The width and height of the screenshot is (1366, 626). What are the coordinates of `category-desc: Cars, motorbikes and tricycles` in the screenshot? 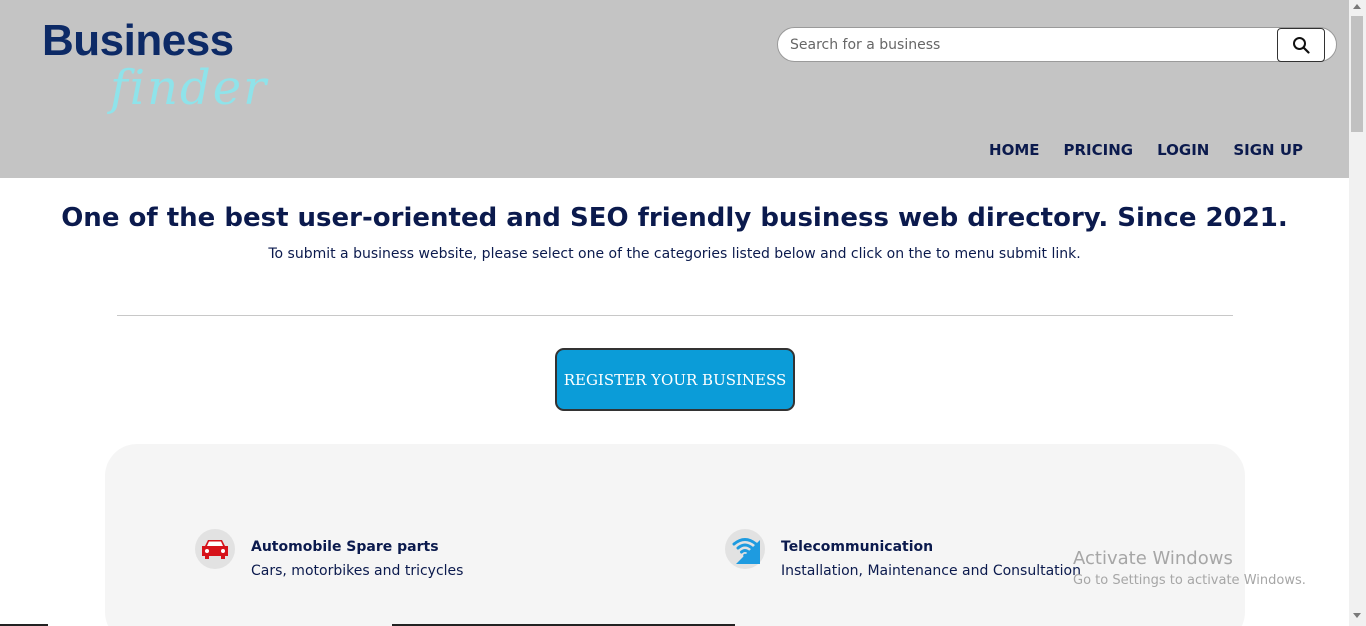 It's located at (357, 571).